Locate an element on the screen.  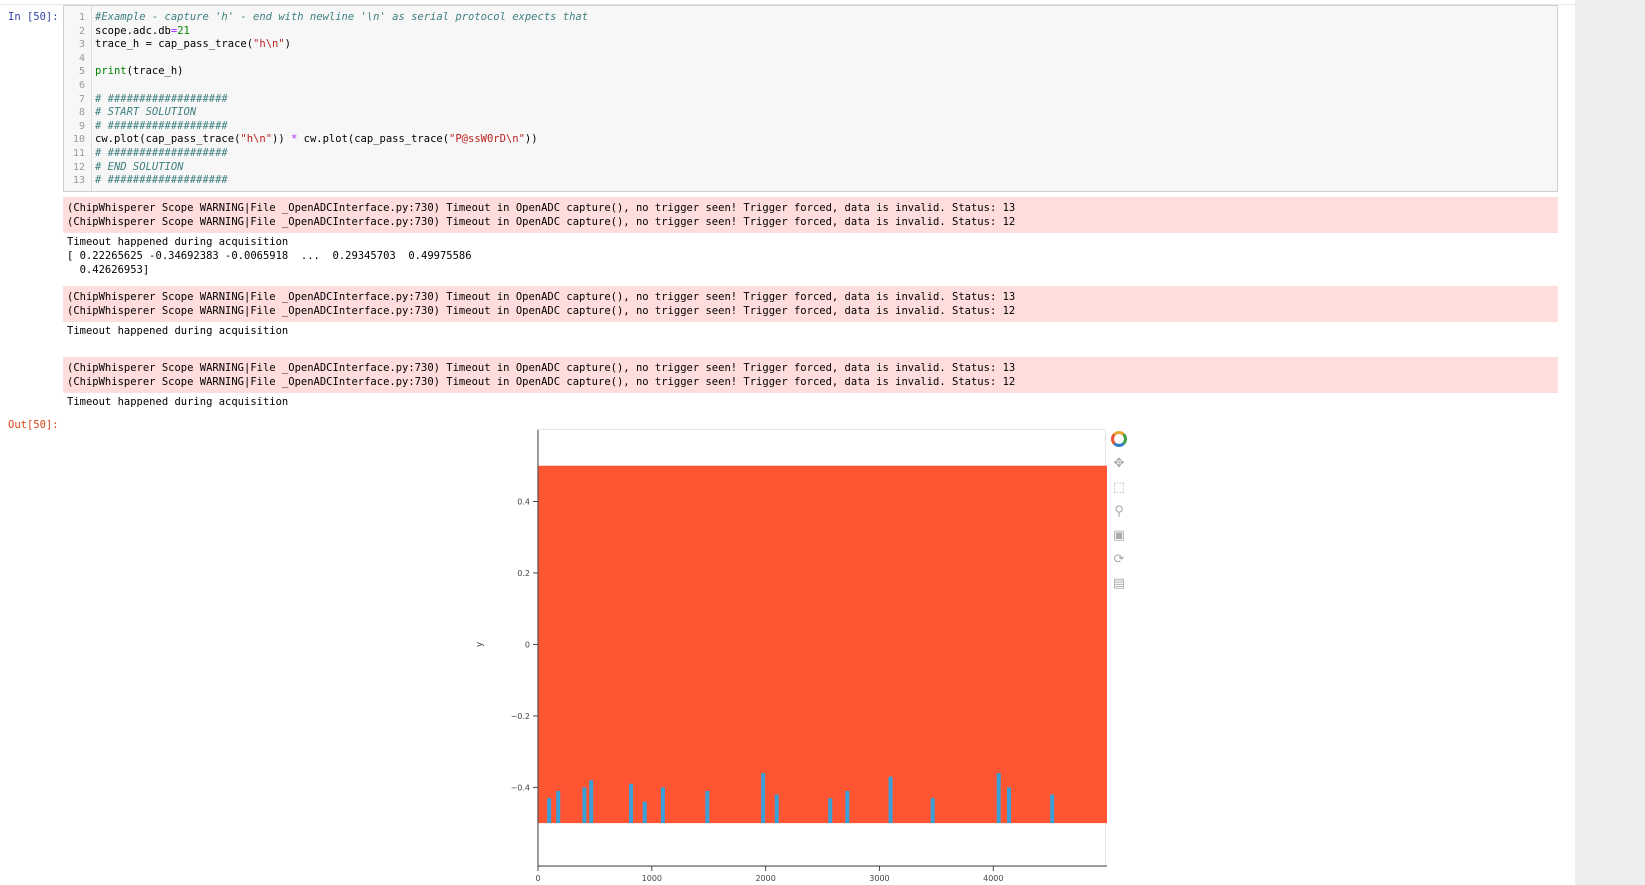
code-token: trace_h = cap_pass_trace( is located at coordinates (174, 44).